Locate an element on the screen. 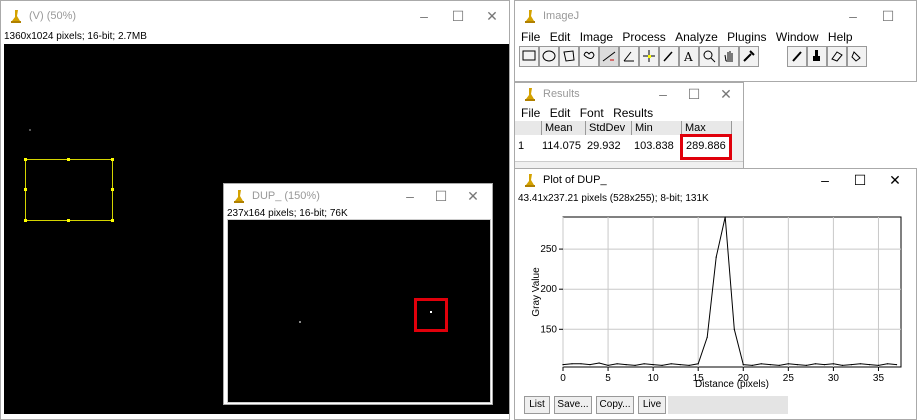 The height and width of the screenshot is (420, 917). menu-results: Results is located at coordinates (633, 113).